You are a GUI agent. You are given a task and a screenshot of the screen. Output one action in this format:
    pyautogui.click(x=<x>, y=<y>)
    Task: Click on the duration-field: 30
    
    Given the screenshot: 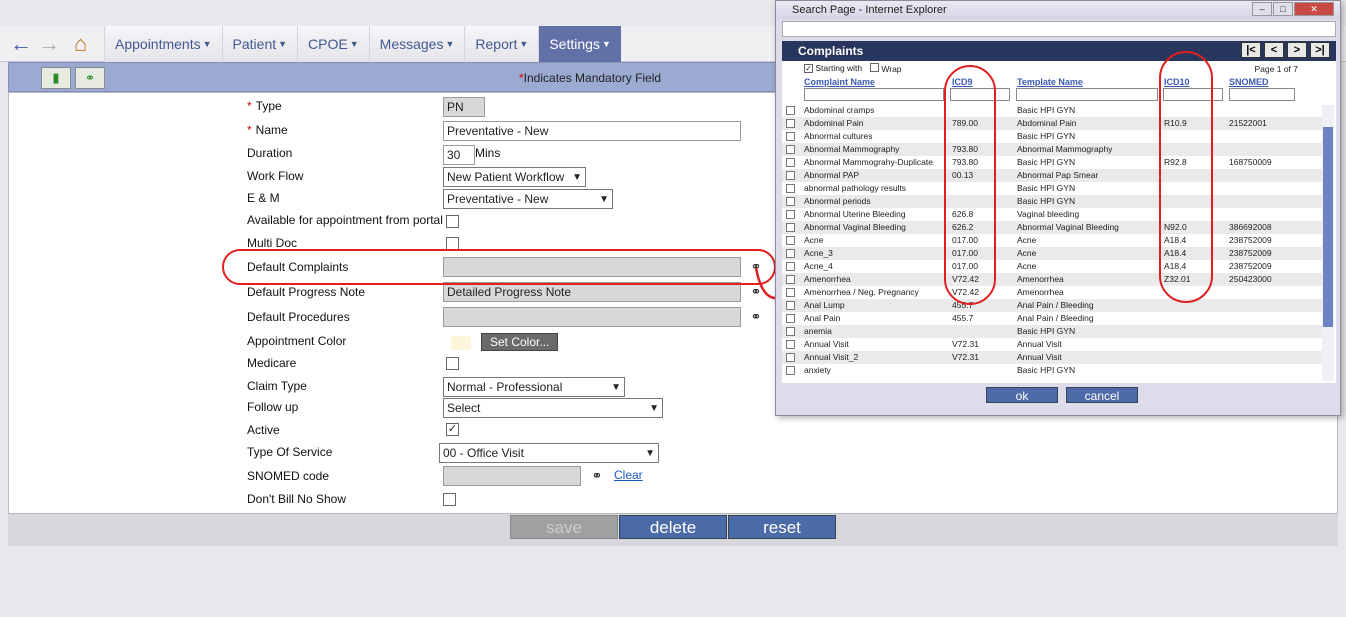 What is the action you would take?
    pyautogui.click(x=459, y=155)
    